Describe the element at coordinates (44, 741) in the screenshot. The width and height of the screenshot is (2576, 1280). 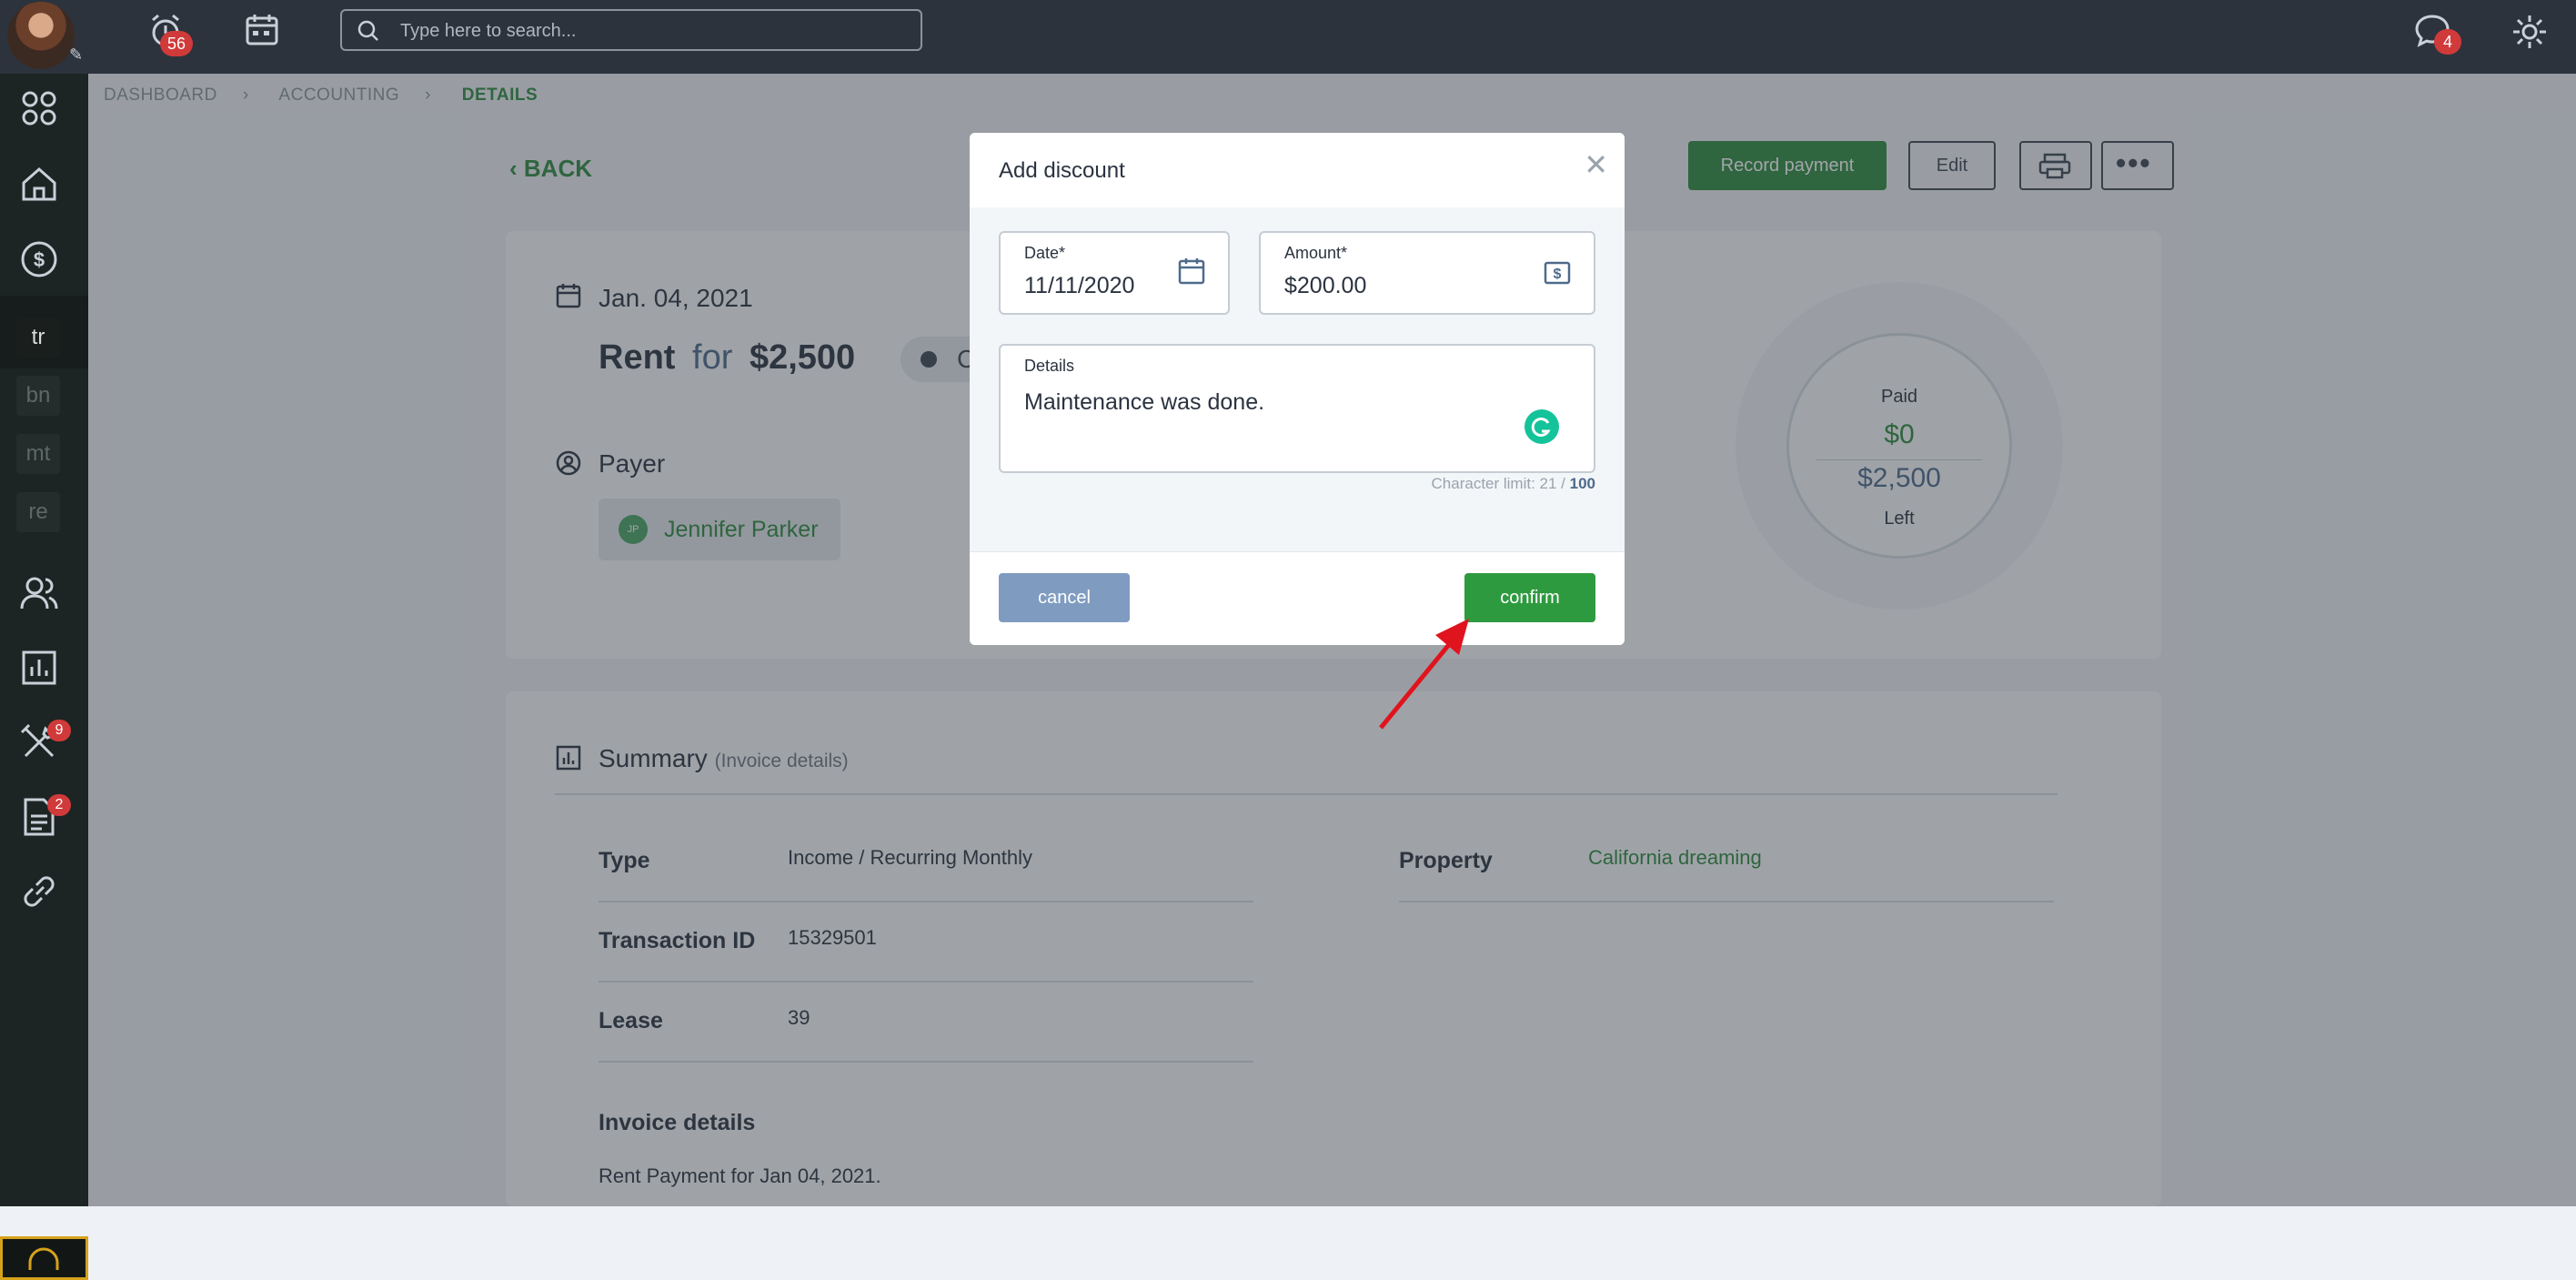
I see `tools-icon: 9` at that location.